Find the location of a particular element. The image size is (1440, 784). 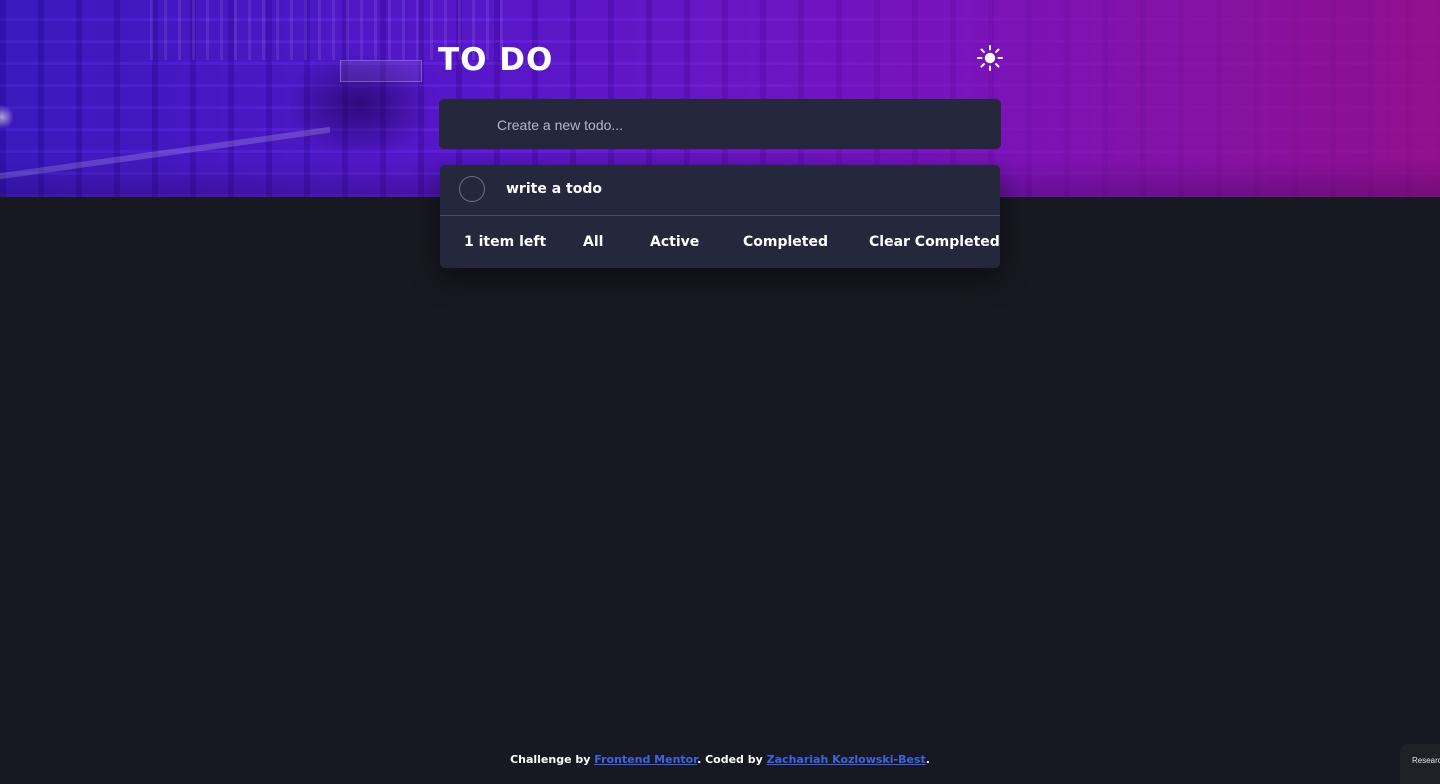

todo-item: write a todo is located at coordinates (720, 190).